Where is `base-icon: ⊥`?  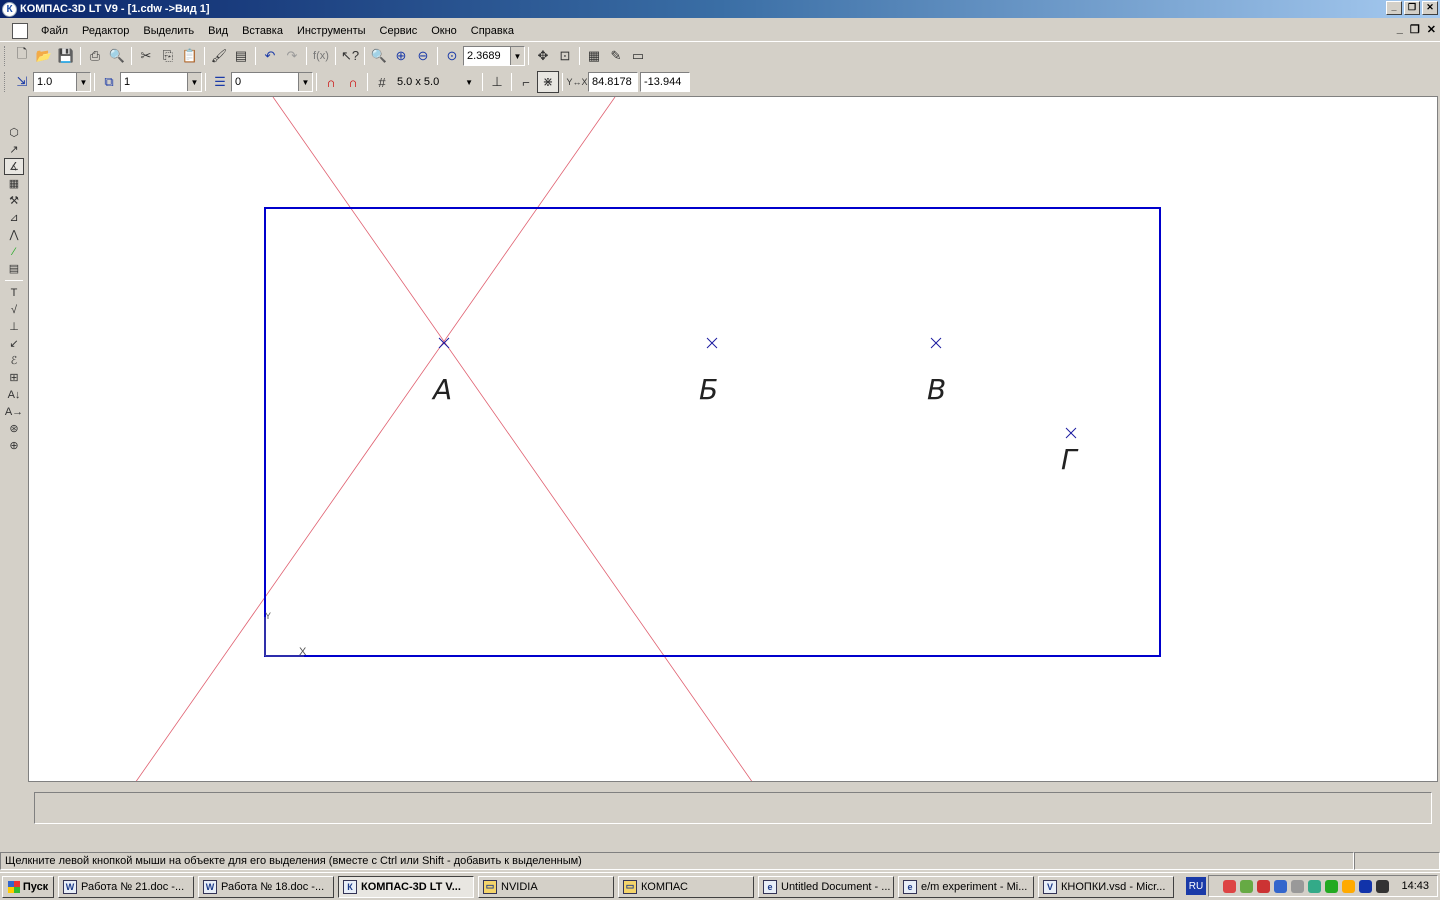
base-icon: ⊥ is located at coordinates (14, 326).